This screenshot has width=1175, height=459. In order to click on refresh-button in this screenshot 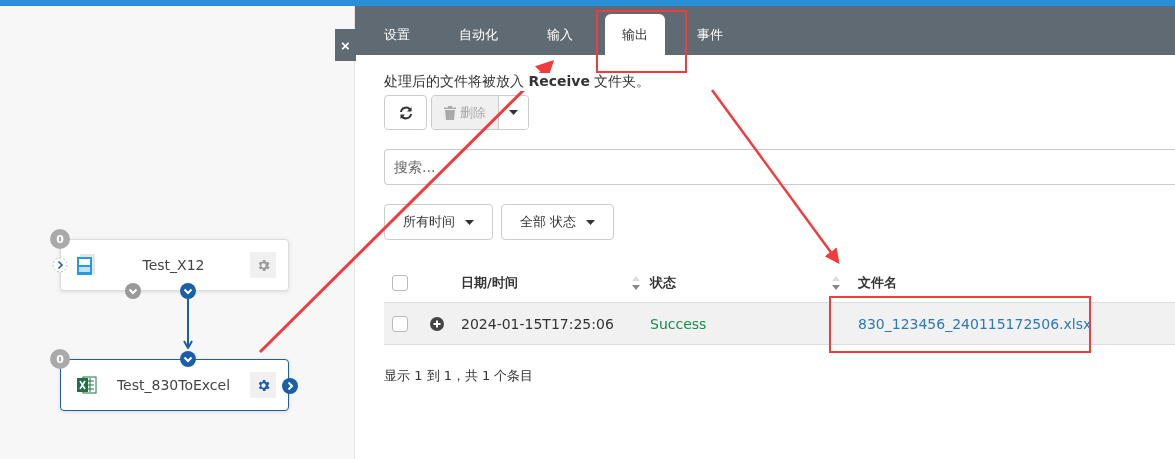, I will do `click(405, 112)`.